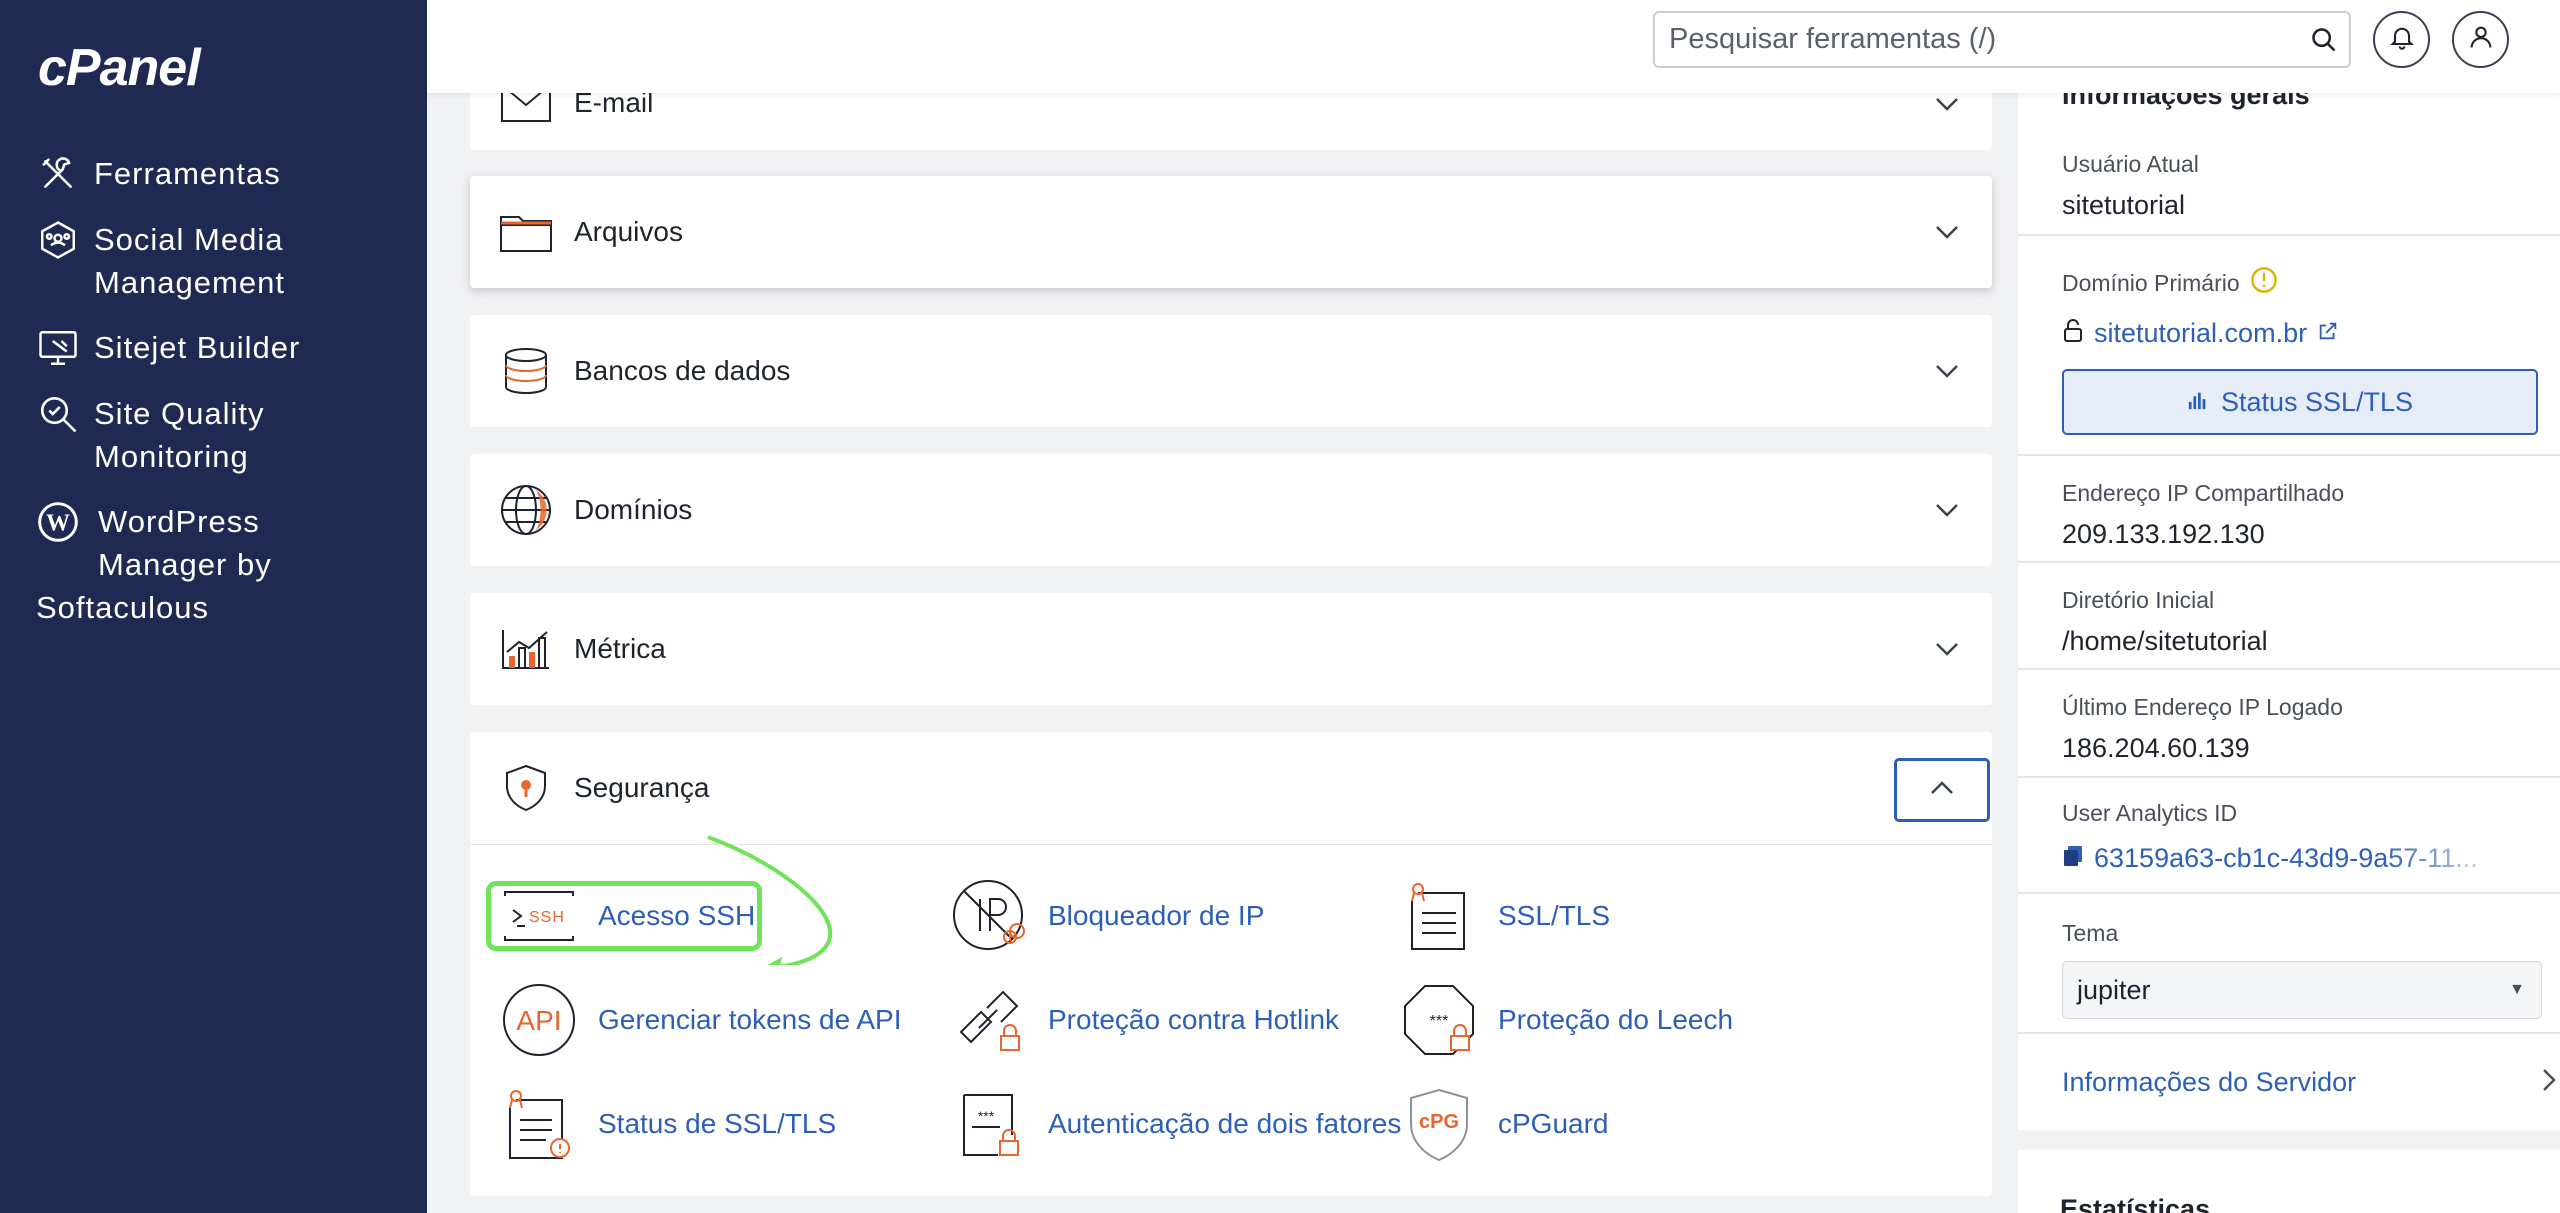 This screenshot has width=2560, height=1213. Describe the element at coordinates (58, 240) in the screenshot. I see `social-media-icon` at that location.